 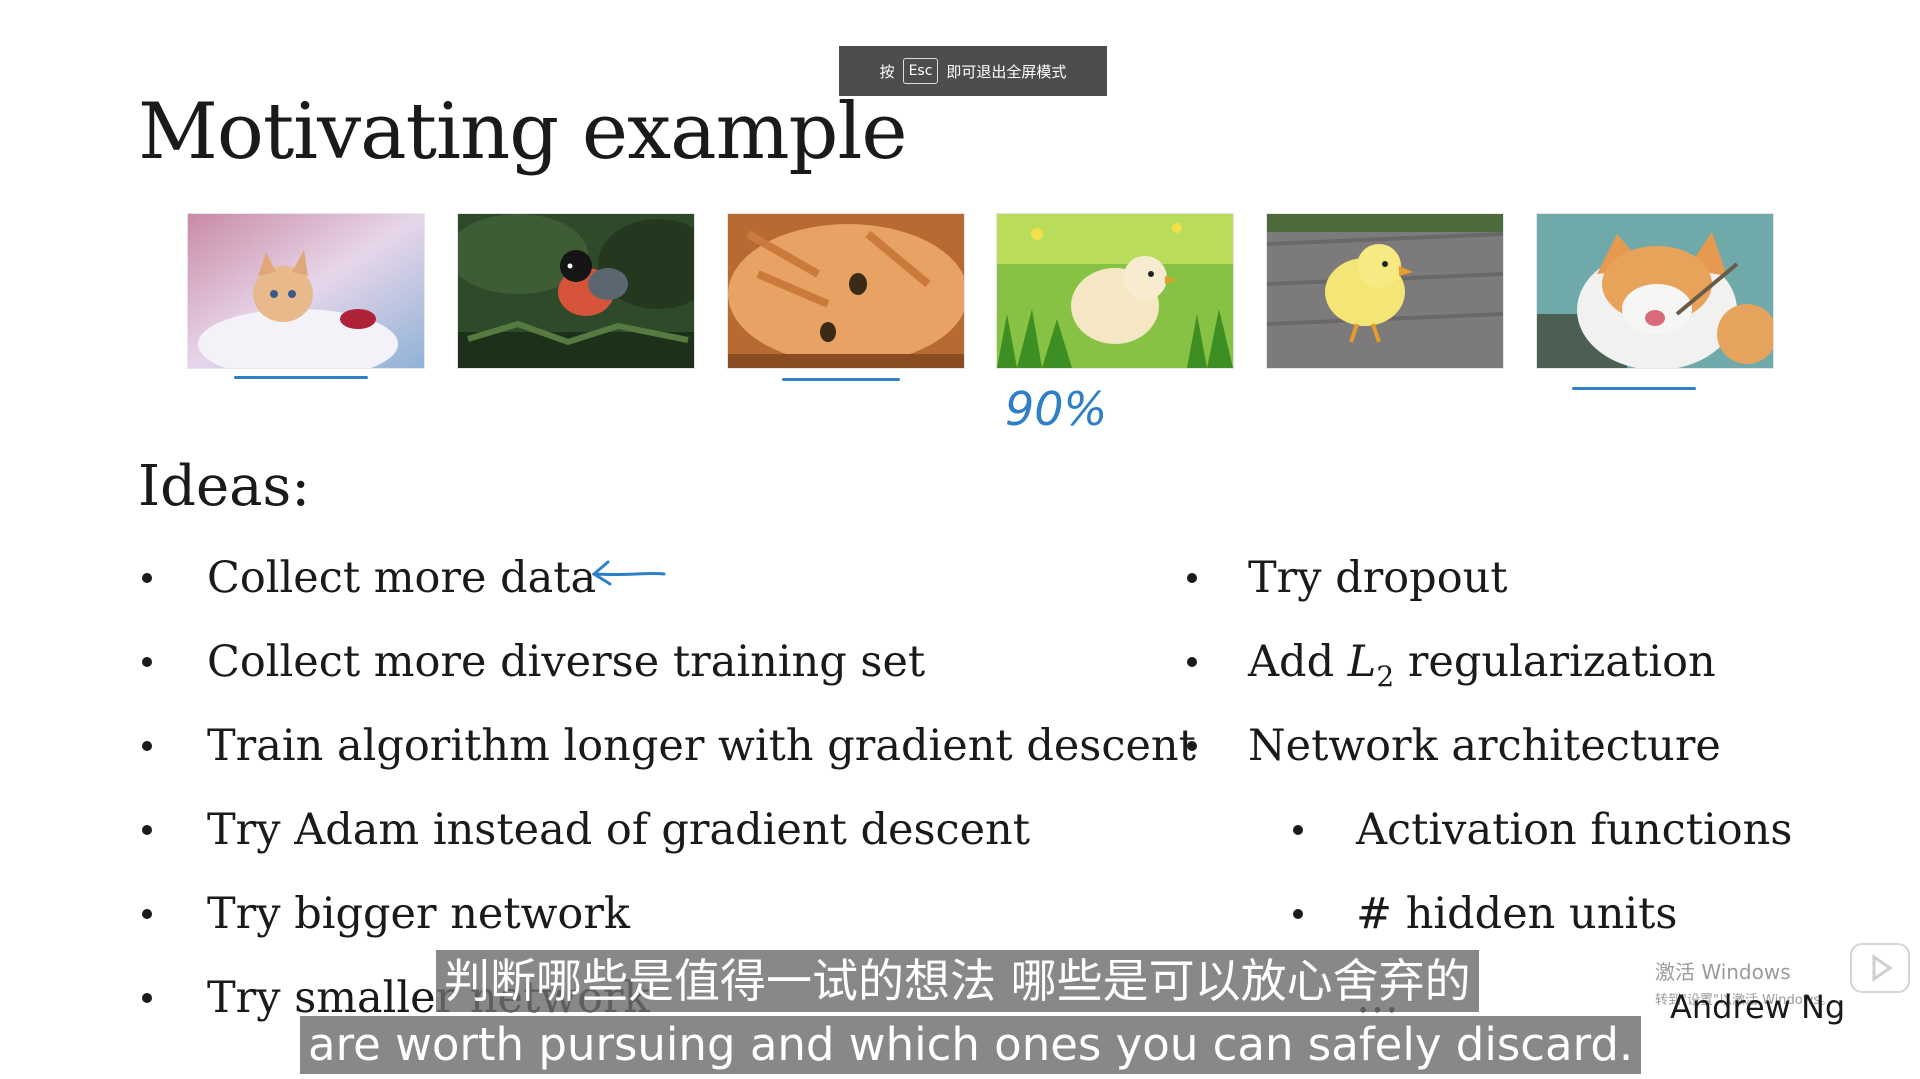 I want to click on handwritten-arrow-icon, so click(x=628, y=573).